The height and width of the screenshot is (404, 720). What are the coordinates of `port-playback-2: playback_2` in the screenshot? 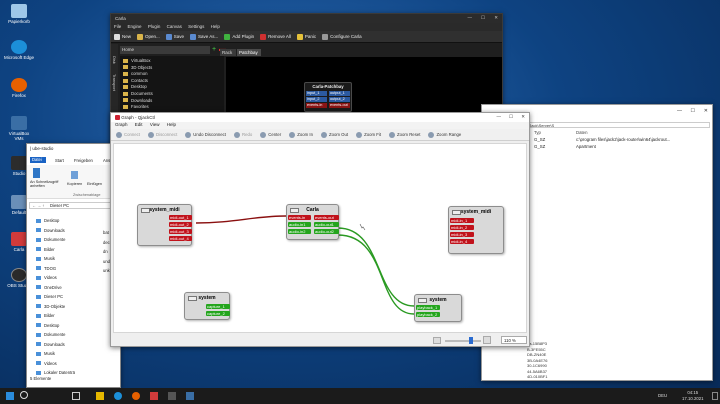 It's located at (428, 314).